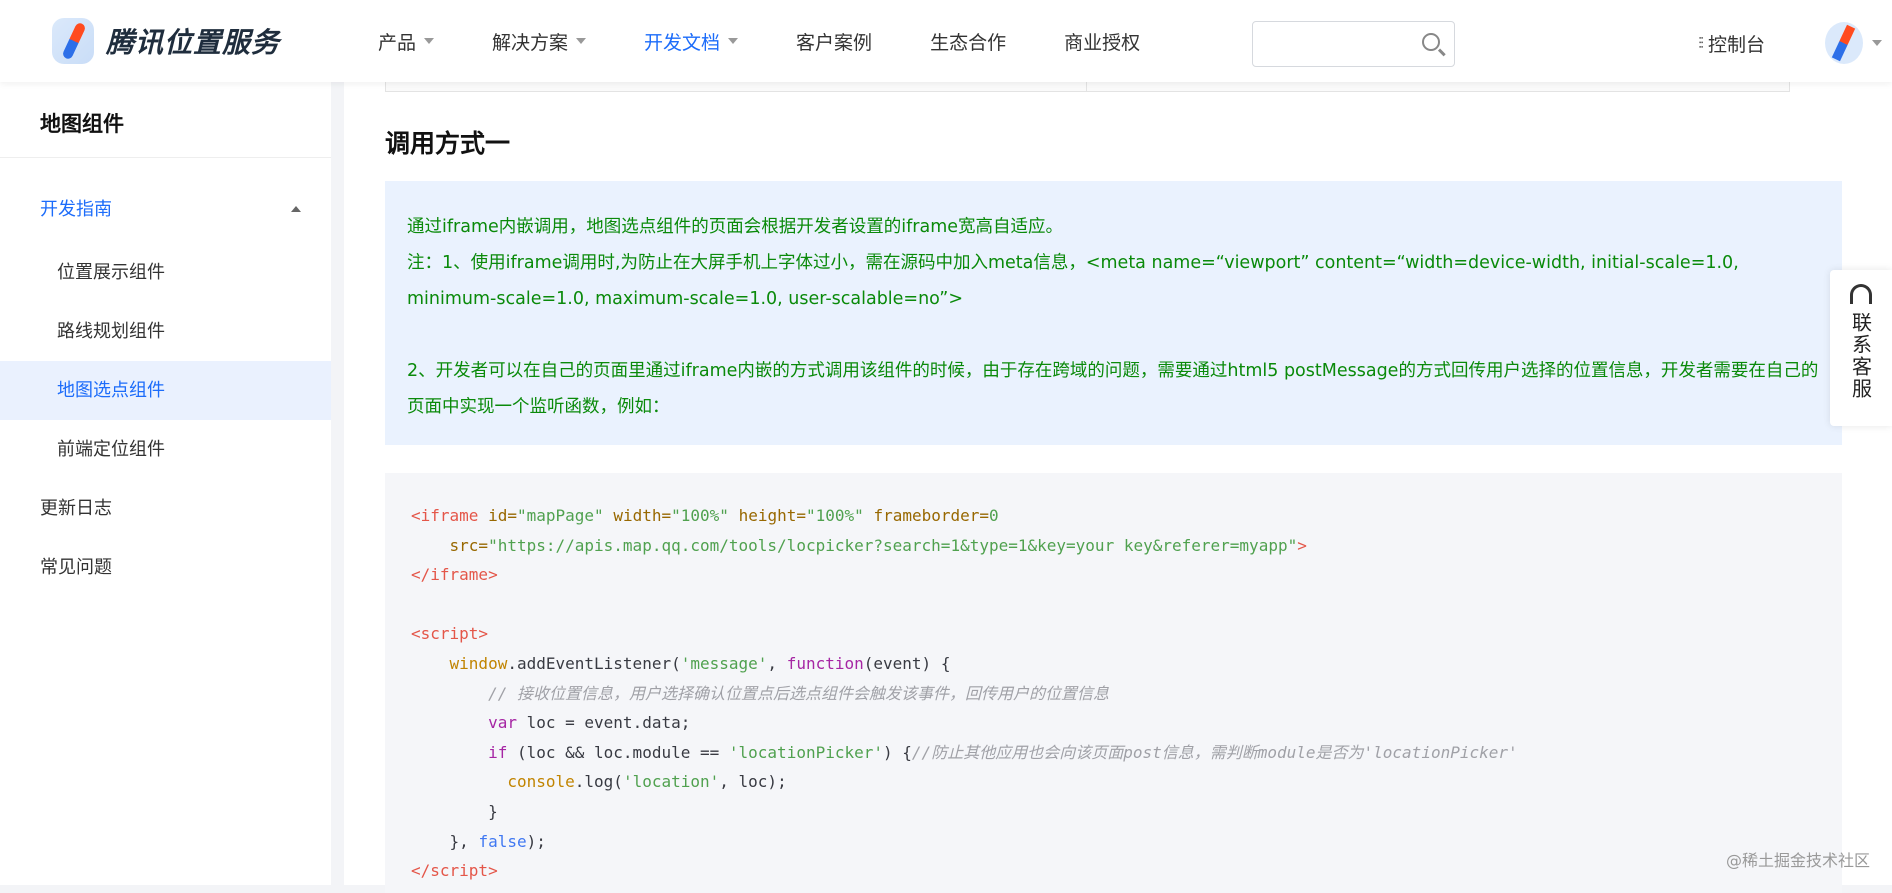 This screenshot has height=893, width=1892. I want to click on headset-icon, so click(1861, 294).